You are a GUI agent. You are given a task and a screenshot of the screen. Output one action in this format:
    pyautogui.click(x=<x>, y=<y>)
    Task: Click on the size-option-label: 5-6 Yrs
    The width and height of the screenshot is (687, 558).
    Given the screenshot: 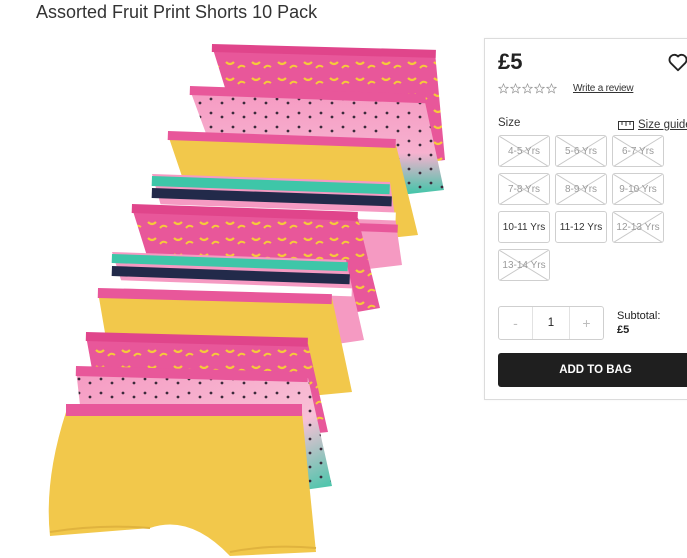 What is the action you would take?
    pyautogui.click(x=581, y=151)
    